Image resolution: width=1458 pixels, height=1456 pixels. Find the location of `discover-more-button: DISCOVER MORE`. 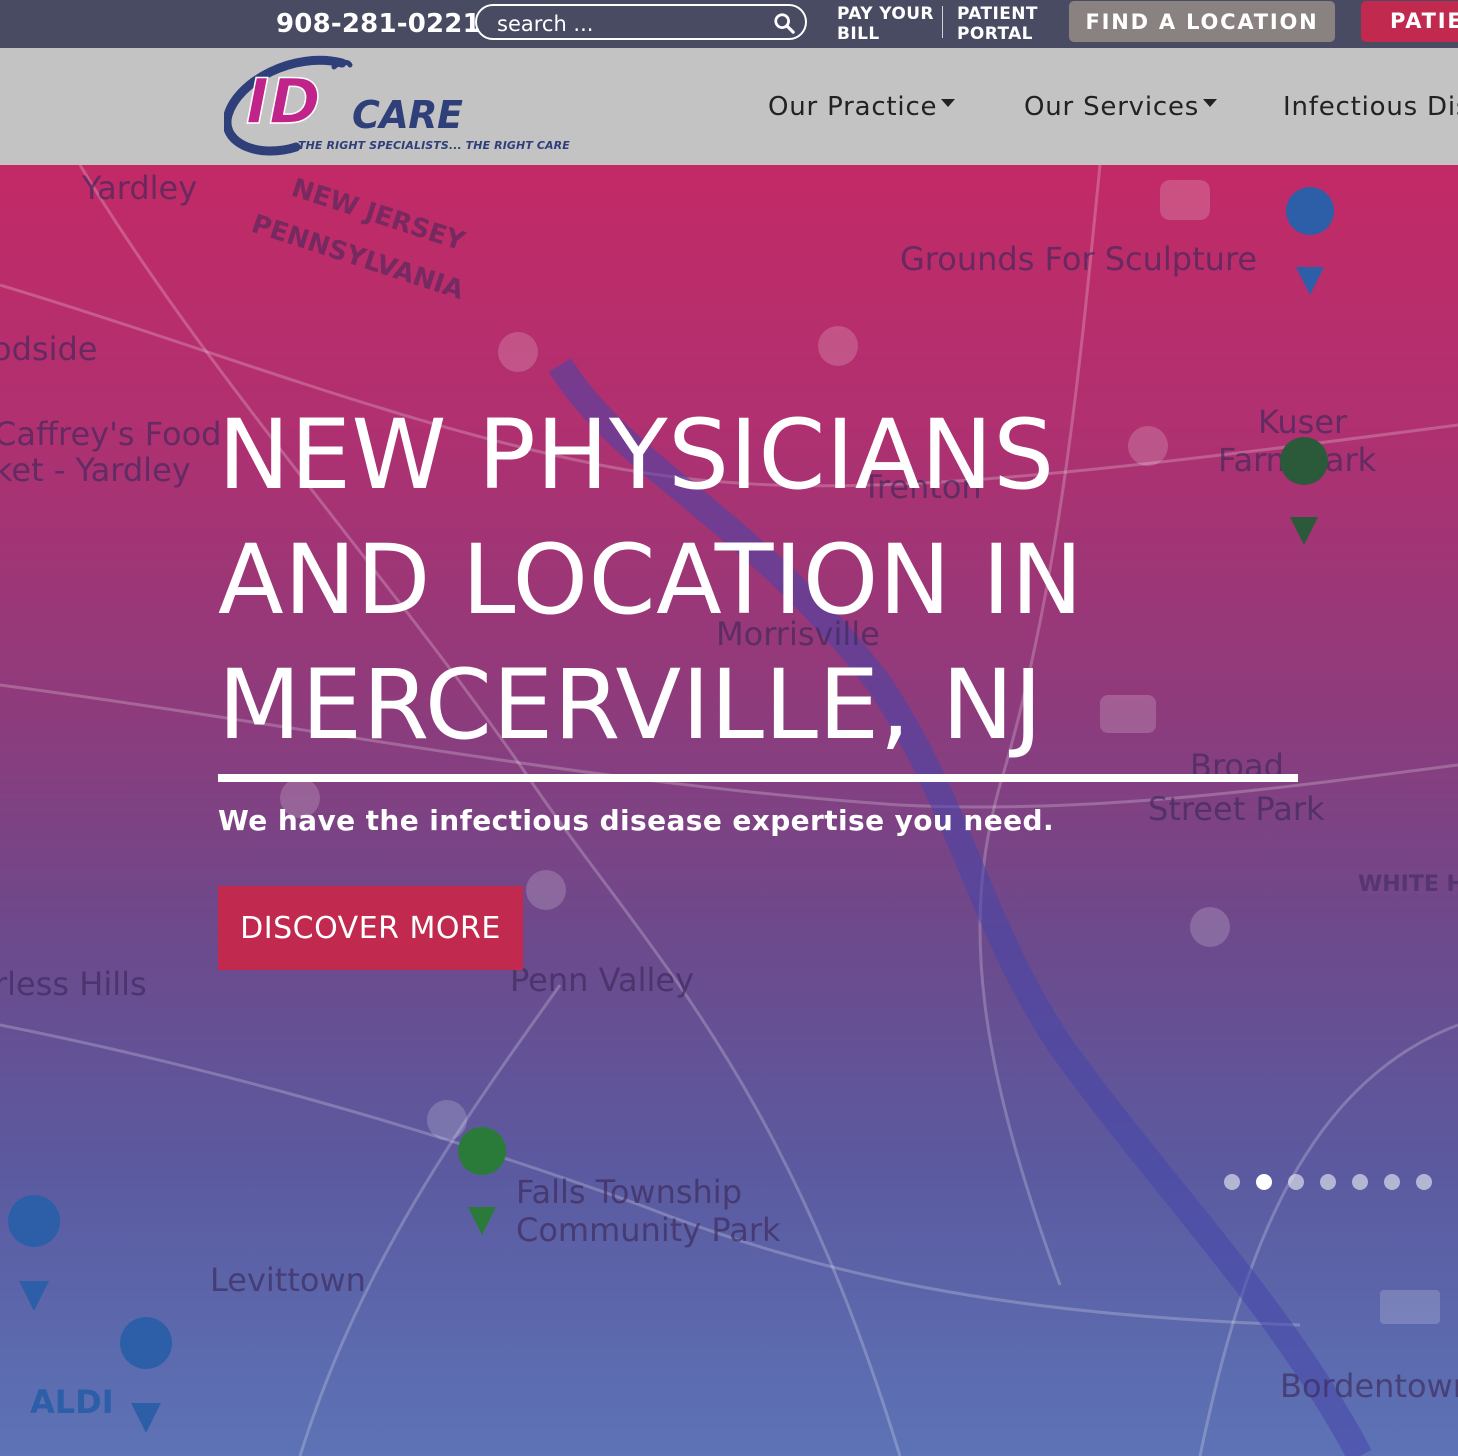

discover-more-button: DISCOVER MORE is located at coordinates (370, 928).